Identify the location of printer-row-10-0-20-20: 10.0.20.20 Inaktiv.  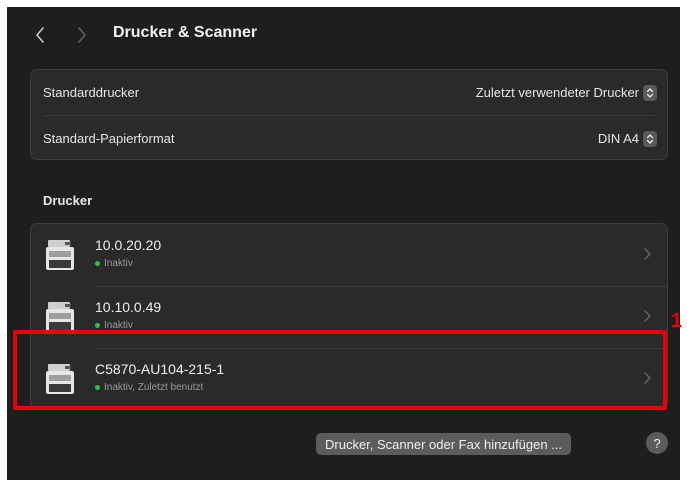
(349, 255).